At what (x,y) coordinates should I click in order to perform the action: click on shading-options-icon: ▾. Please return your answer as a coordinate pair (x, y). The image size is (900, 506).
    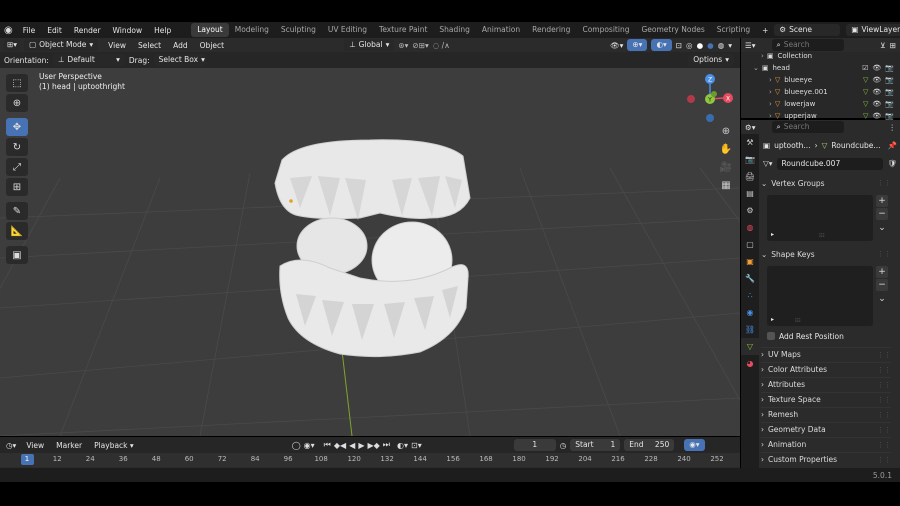
    Looking at the image, I should click on (730, 45).